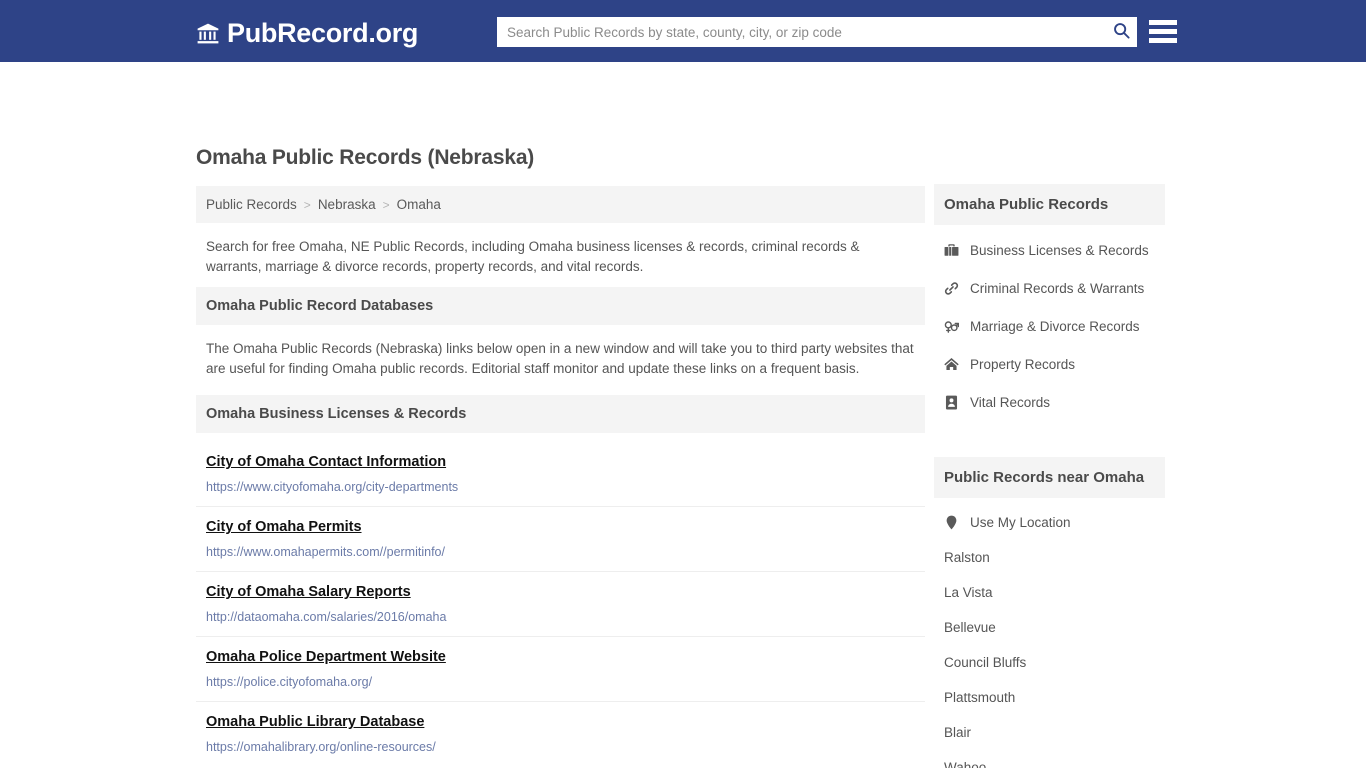  I want to click on sidebar-item-vital-records: Vital Records, so click(1049, 402).